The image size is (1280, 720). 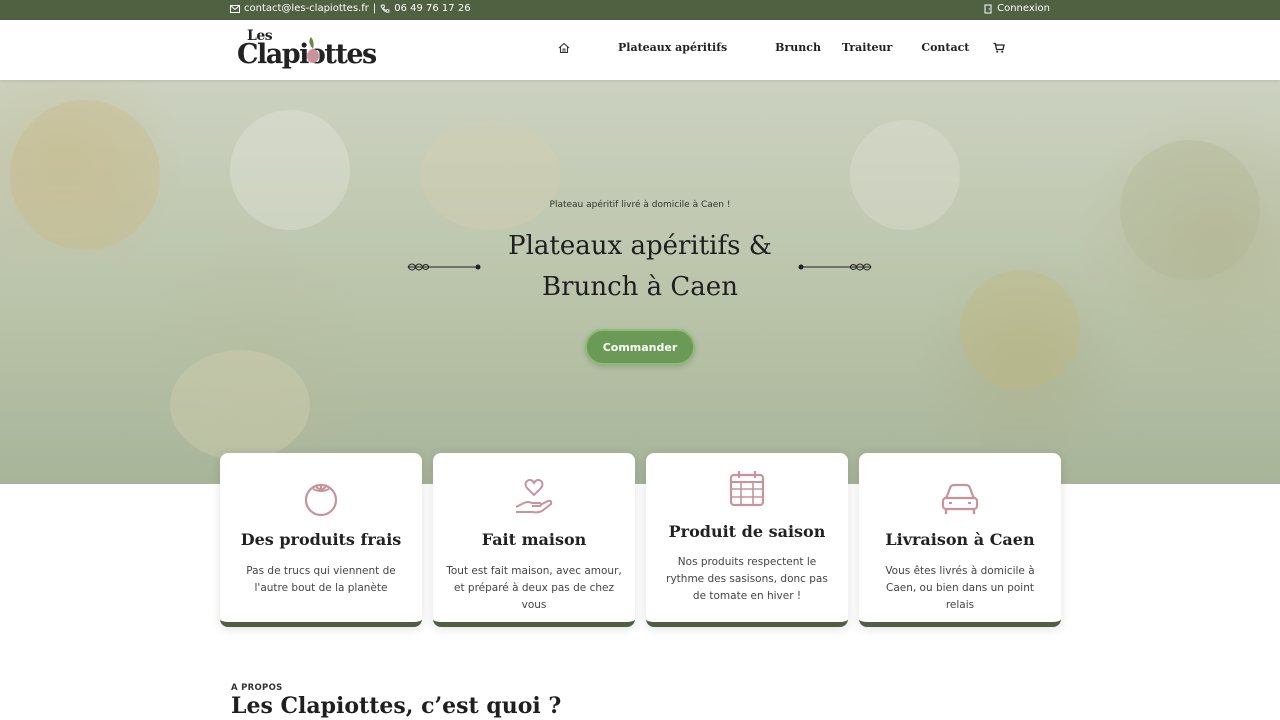 I want to click on login-link: Connexion, so click(x=1023, y=8).